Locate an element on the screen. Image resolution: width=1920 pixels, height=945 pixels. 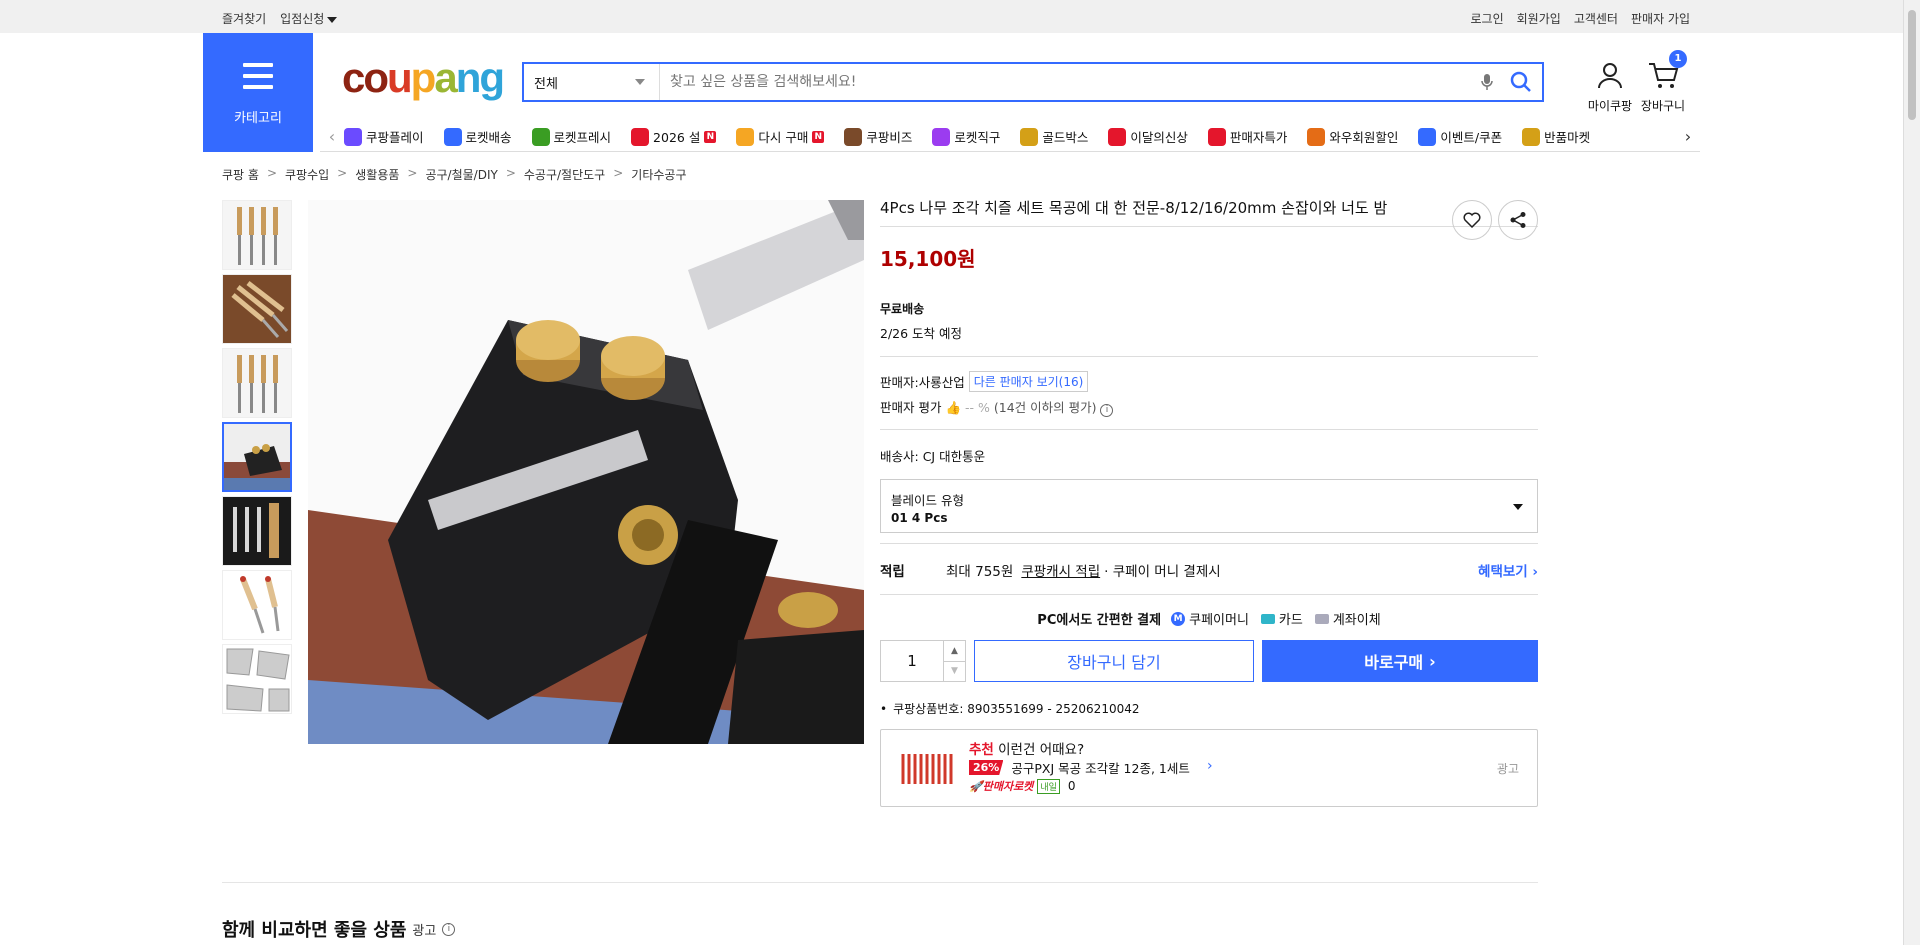
option-select: 블레이드 유형 01 4 Pcs is located at coordinates (1209, 506).